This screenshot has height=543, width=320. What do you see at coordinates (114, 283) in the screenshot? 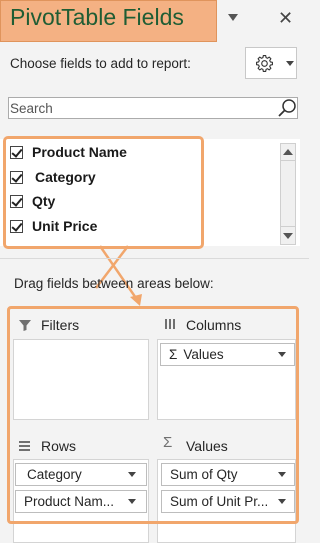
I see `drag-fields-label: Drag fields between areas below:` at bounding box center [114, 283].